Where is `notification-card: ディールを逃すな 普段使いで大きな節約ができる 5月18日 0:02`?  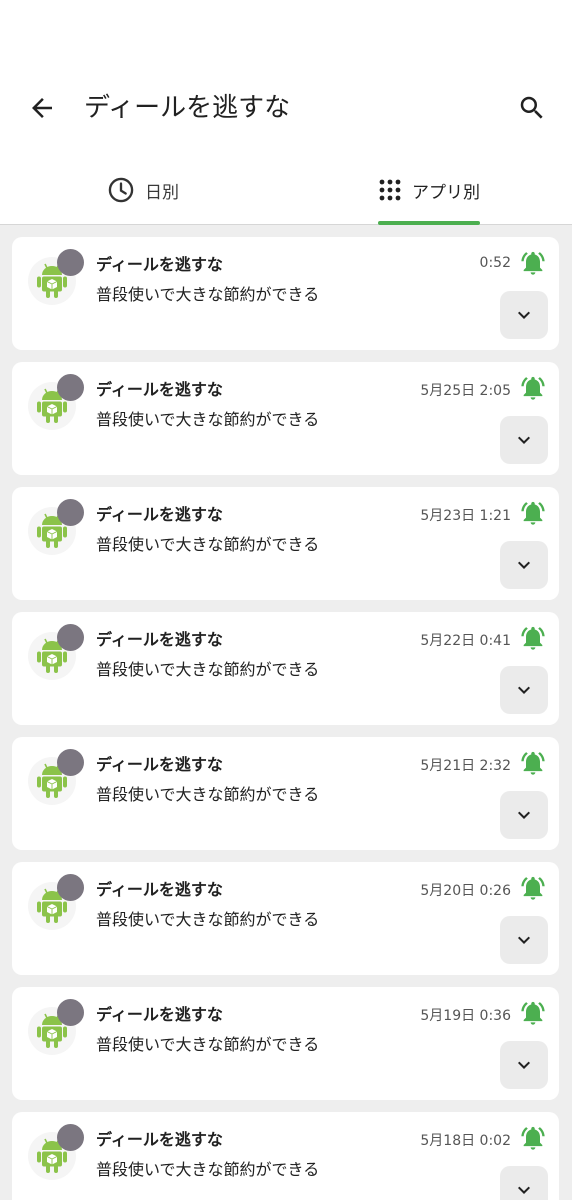
notification-card: ディールを逃すな 普段使いで大きな節約ができる 5月18日 0:02 is located at coordinates (285, 1156).